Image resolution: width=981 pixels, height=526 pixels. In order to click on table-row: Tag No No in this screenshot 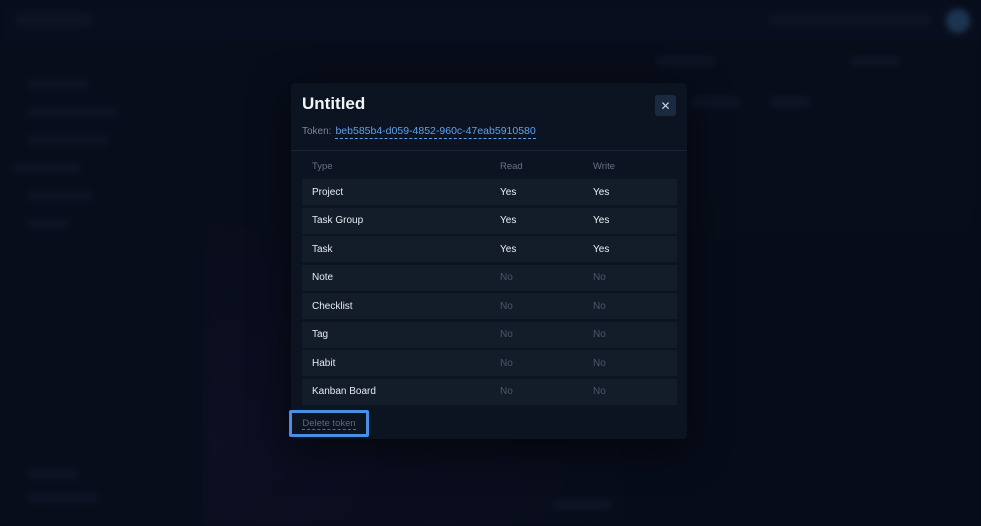, I will do `click(489, 334)`.